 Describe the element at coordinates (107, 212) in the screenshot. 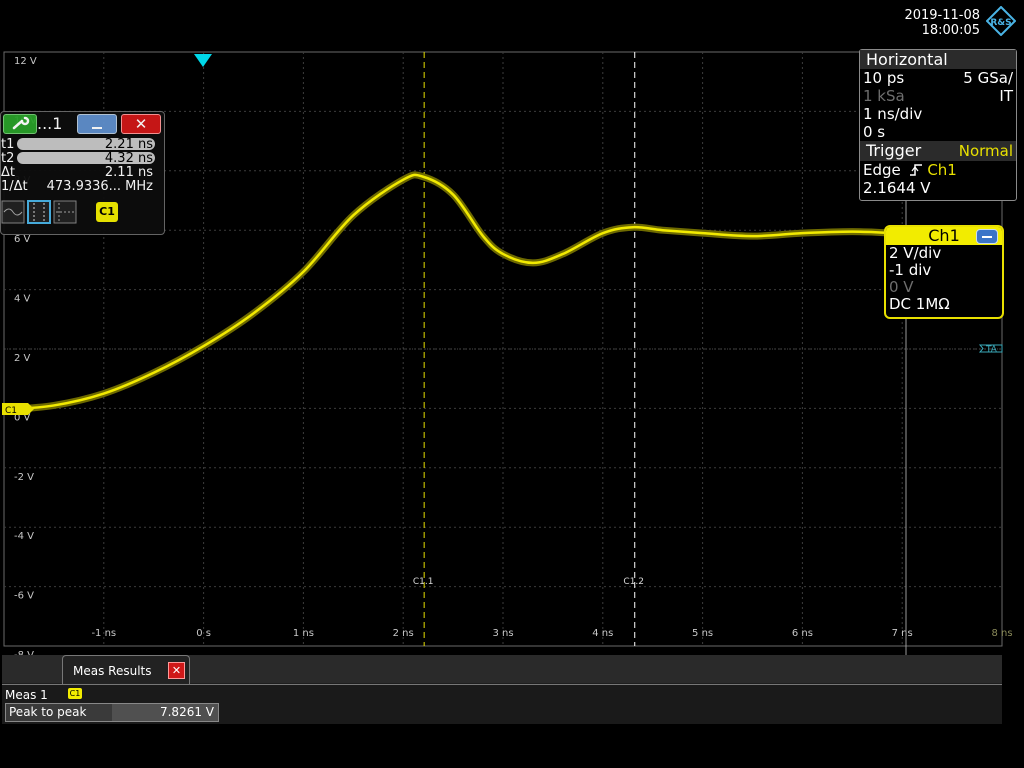

I see `cursor-source-badge: C1` at that location.